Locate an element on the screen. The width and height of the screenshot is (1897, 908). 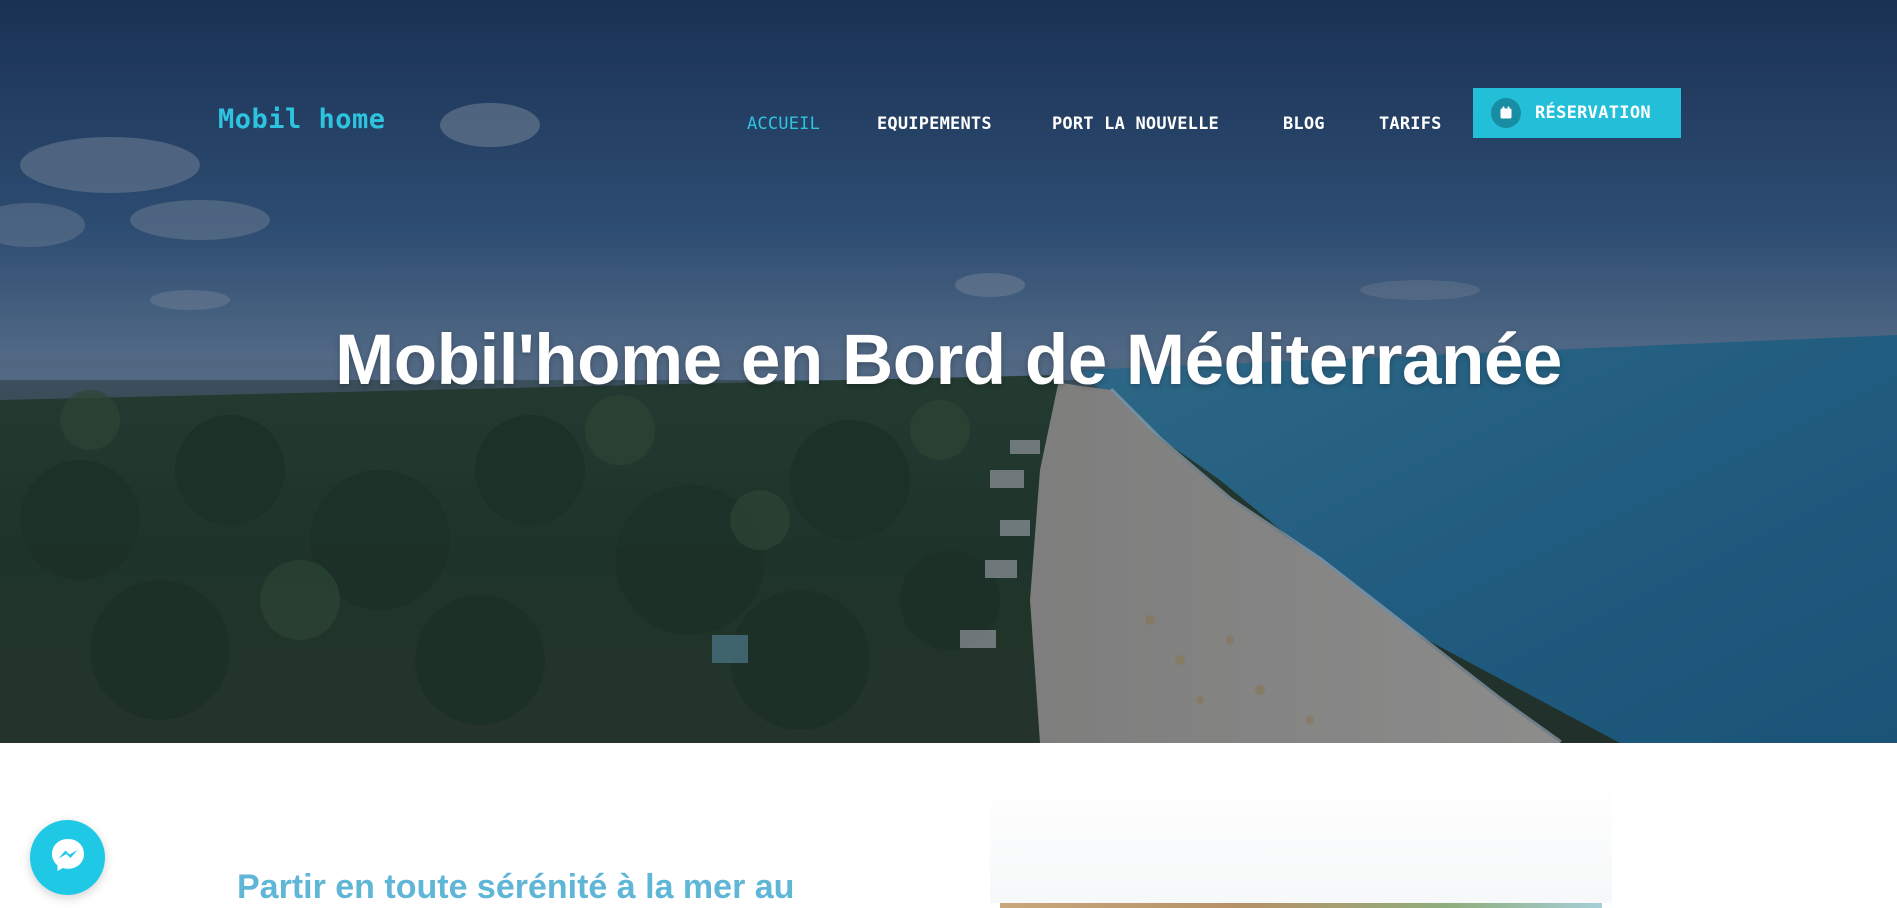
intro-heading: Partir en toute sérénité à la mer au is located at coordinates (516, 887).